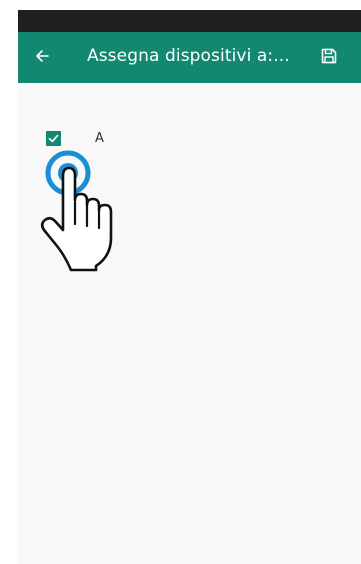  I want to click on status-bar, so click(189, 21).